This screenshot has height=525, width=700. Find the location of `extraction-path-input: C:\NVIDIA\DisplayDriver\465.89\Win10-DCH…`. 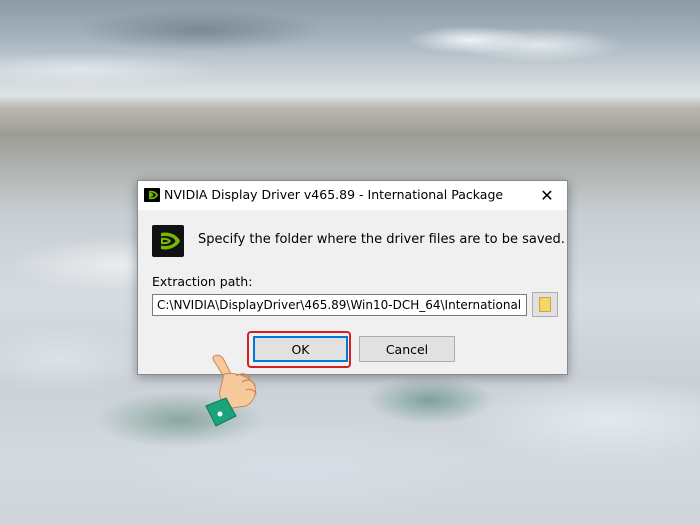

extraction-path-input: C:\NVIDIA\DisplayDriver\465.89\Win10-DCH… is located at coordinates (339, 305).